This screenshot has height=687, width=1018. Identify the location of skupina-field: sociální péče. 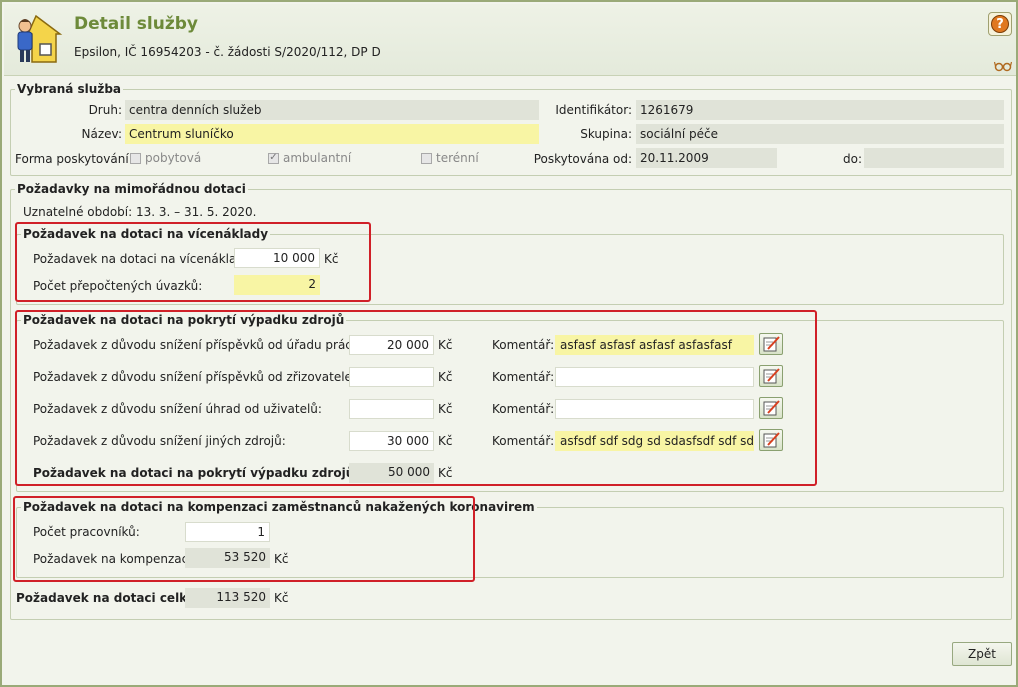
(820, 134).